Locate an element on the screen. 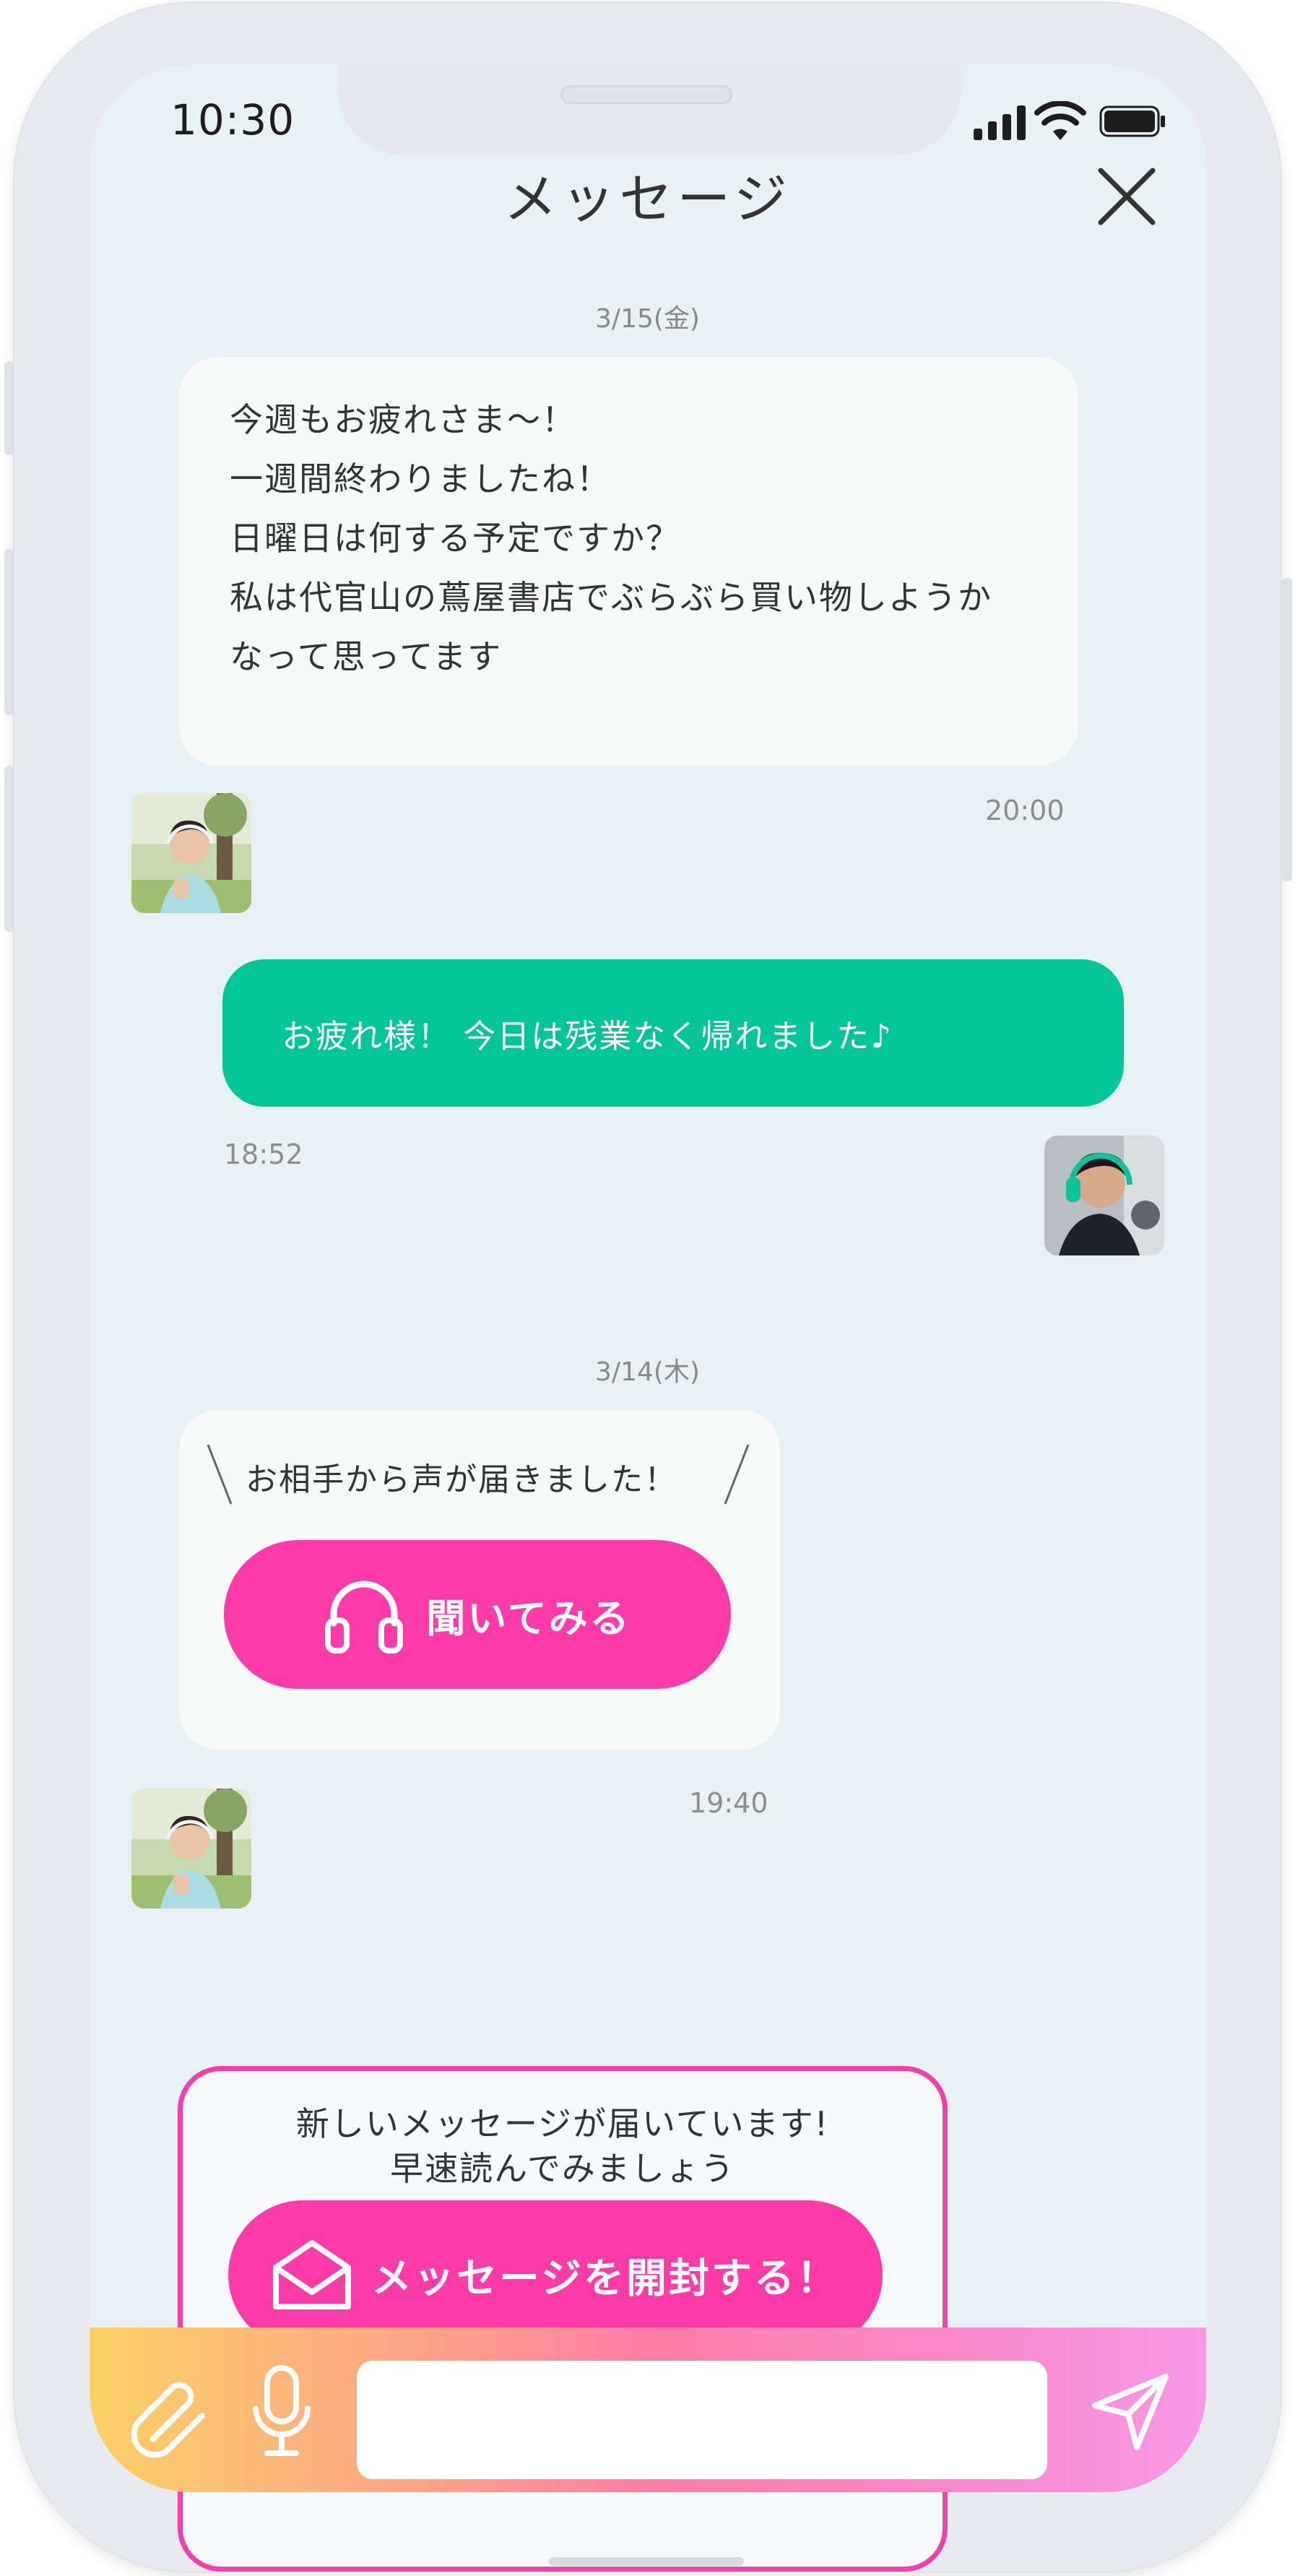 This screenshot has height=2576, width=1295. message-timestamp: 19:40 is located at coordinates (728, 1803).